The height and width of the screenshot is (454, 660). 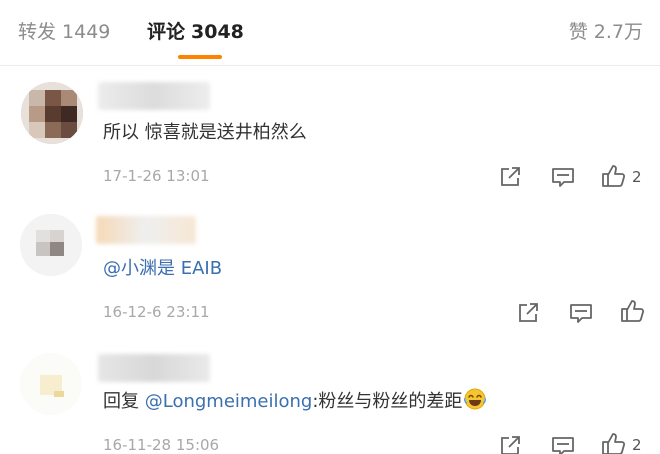 I want to click on tab-likes: 赞 2.7万, so click(x=606, y=32).